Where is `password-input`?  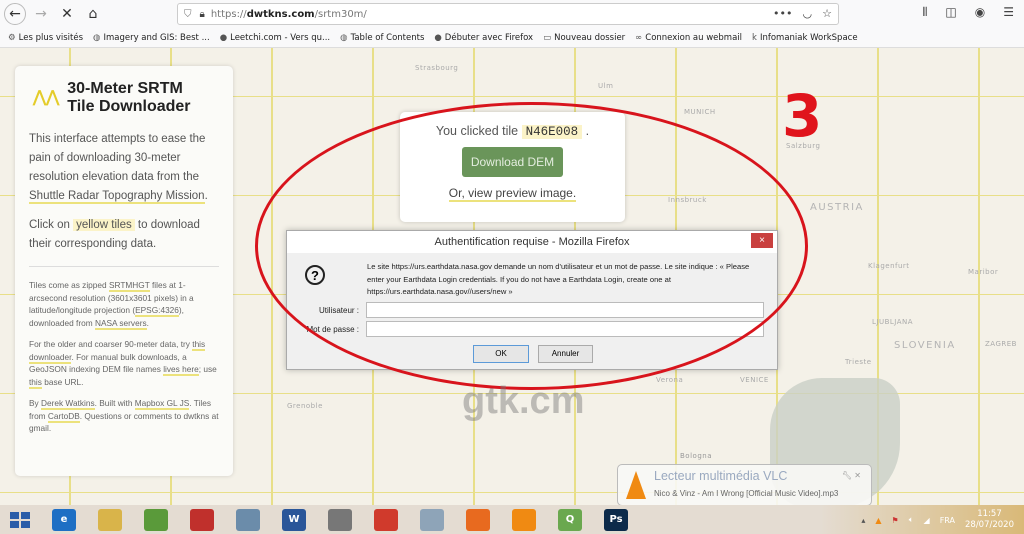 password-input is located at coordinates (565, 329).